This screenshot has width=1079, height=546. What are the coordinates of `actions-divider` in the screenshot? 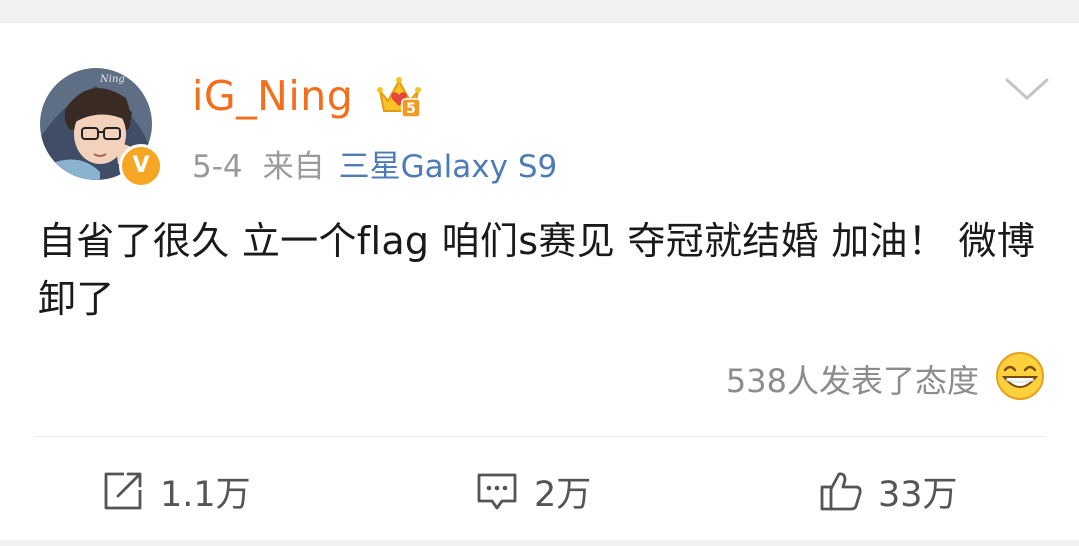 It's located at (540, 436).